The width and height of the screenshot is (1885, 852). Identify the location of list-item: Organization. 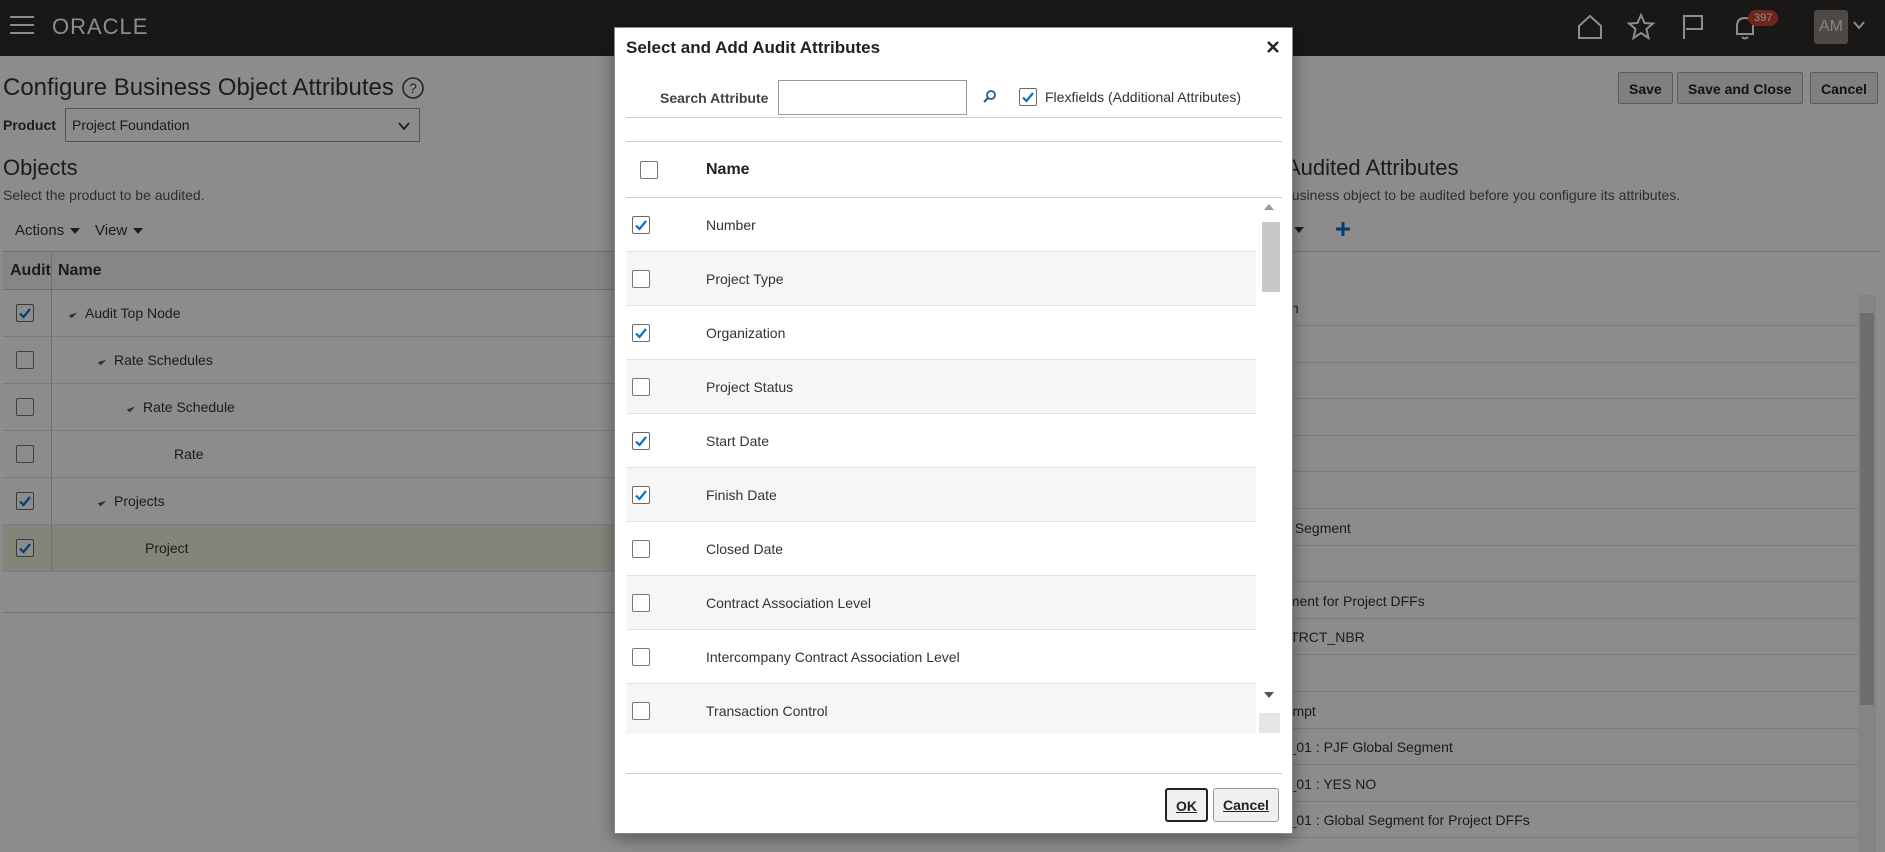
(941, 333).